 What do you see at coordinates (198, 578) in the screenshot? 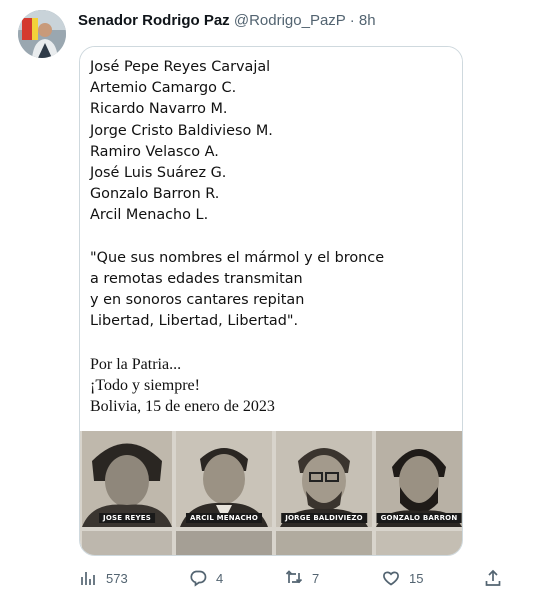
I see `reply-icon` at bounding box center [198, 578].